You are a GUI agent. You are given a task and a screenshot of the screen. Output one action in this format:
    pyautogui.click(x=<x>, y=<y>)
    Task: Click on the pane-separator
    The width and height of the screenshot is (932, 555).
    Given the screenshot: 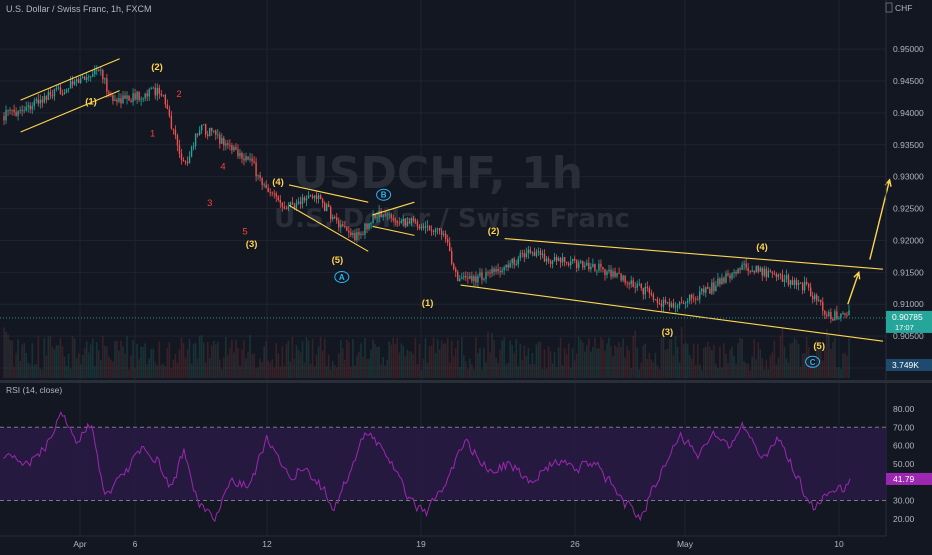 What is the action you would take?
    pyautogui.click(x=466, y=381)
    